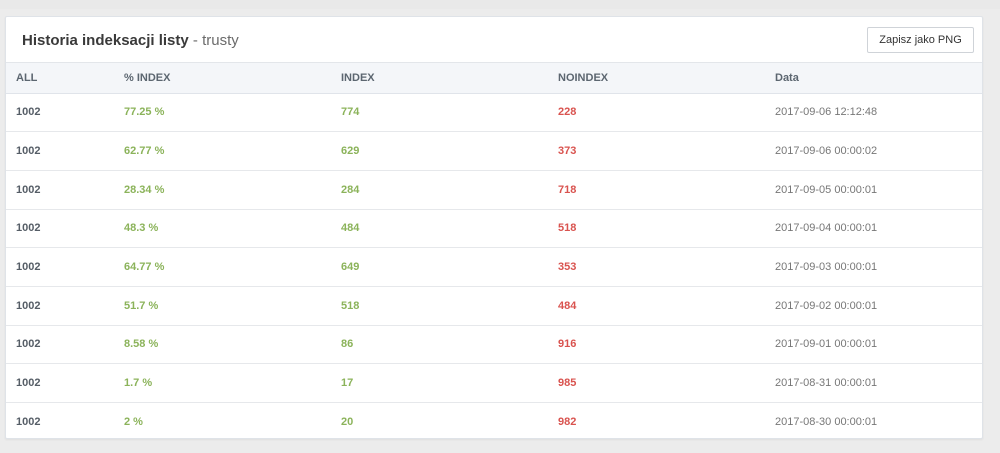  Describe the element at coordinates (656, 345) in the screenshot. I see `cell-noindex: 916` at that location.